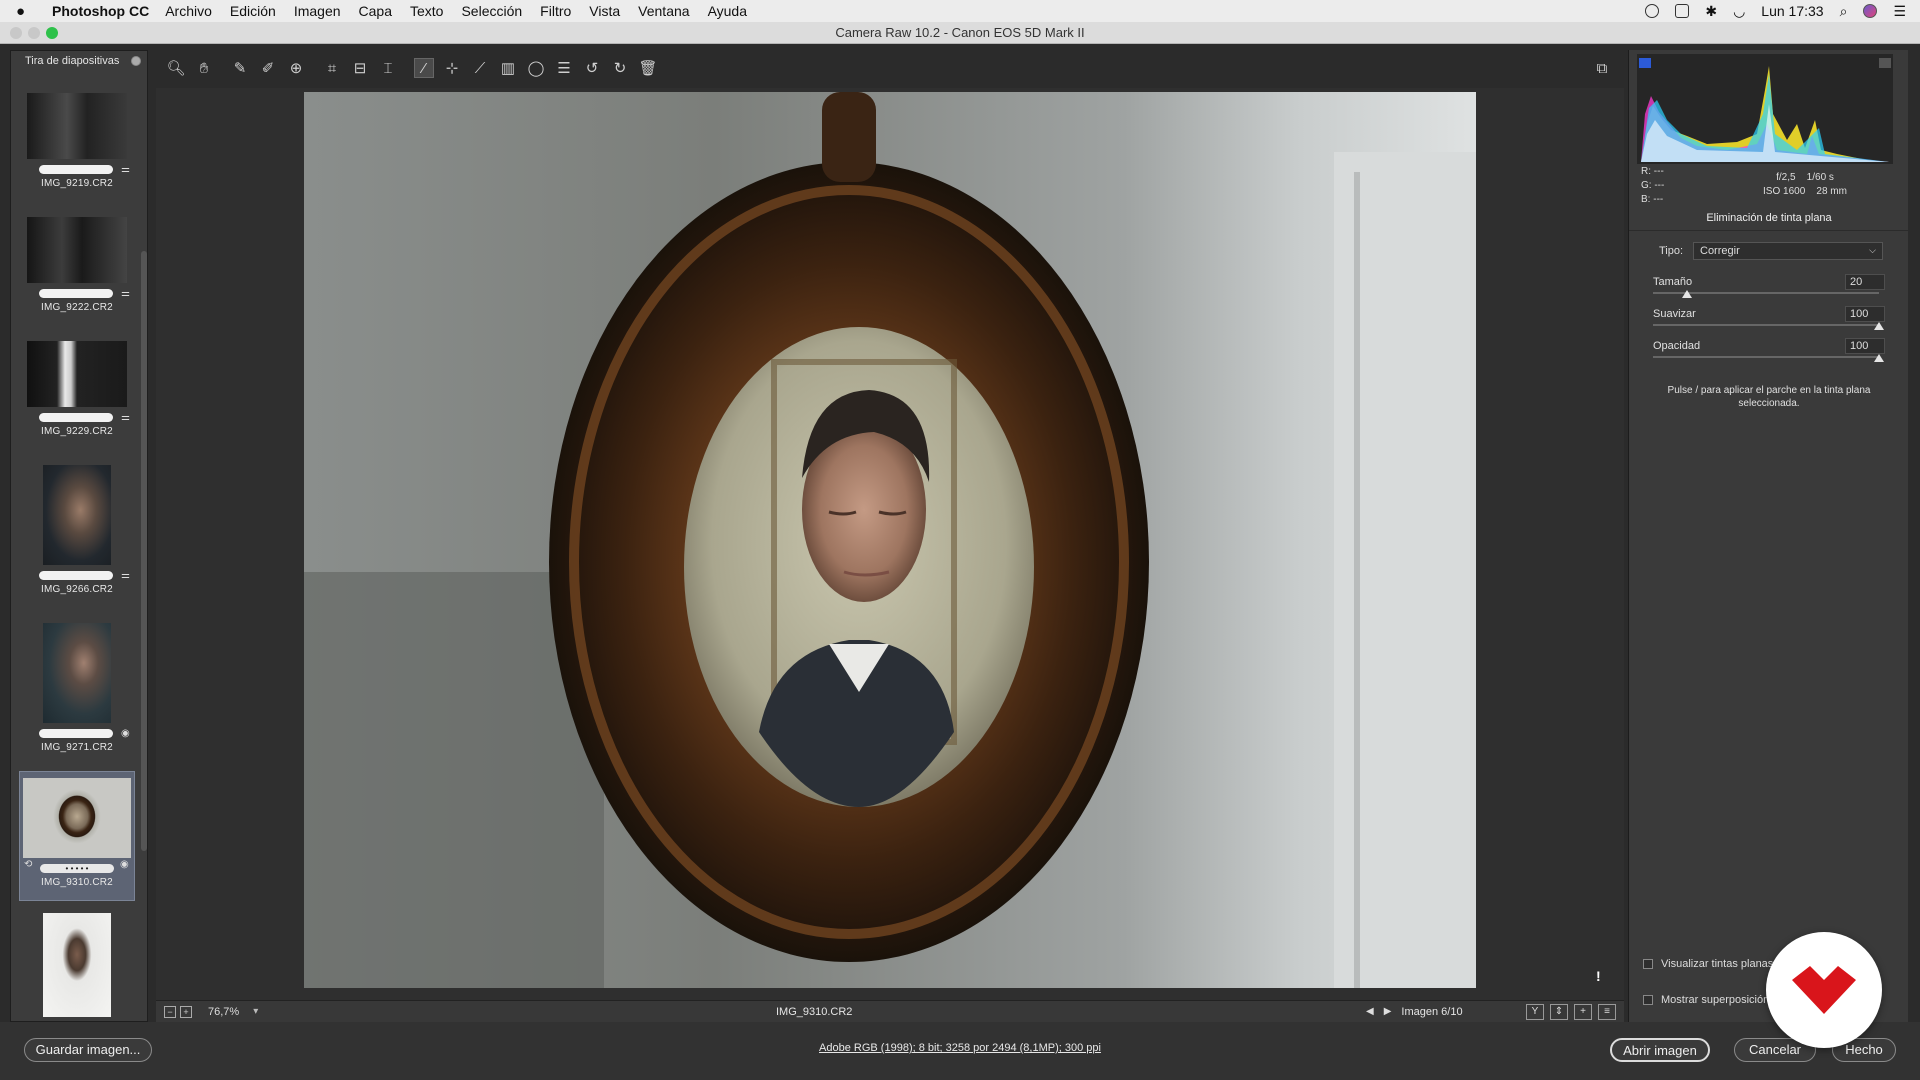 The height and width of the screenshot is (1080, 1920). What do you see at coordinates (34, 33) in the screenshot?
I see `minimize-window-button` at bounding box center [34, 33].